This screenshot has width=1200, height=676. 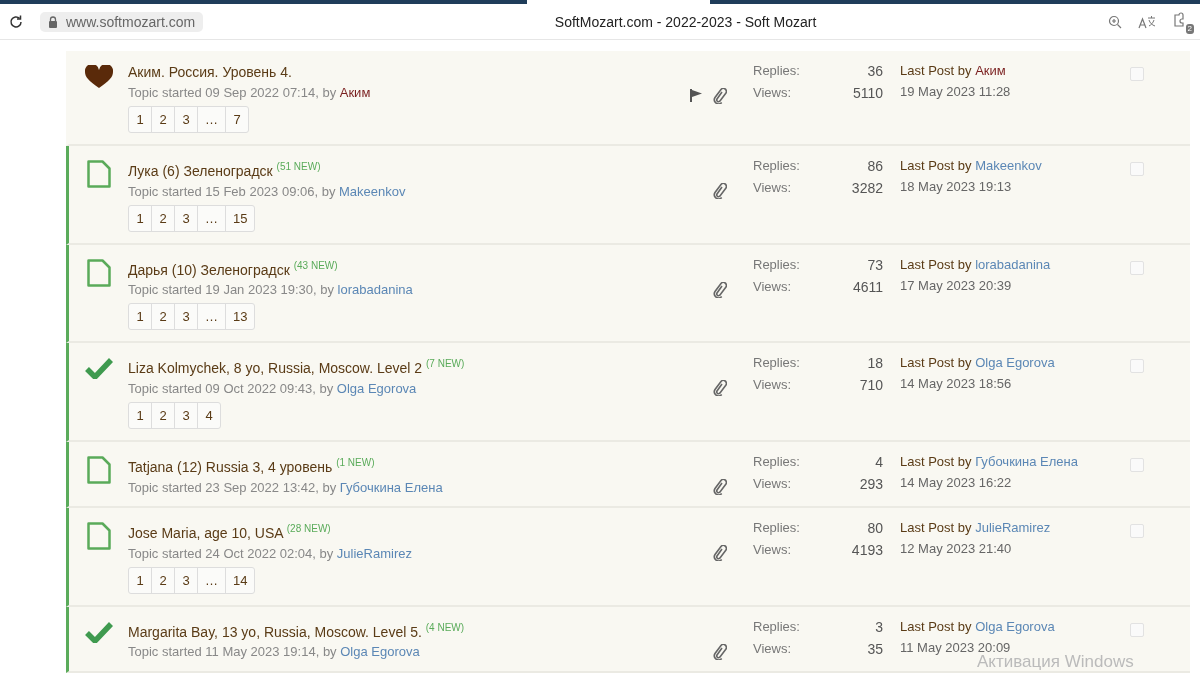 I want to click on author-link: Губочкина Елена, so click(x=391, y=487).